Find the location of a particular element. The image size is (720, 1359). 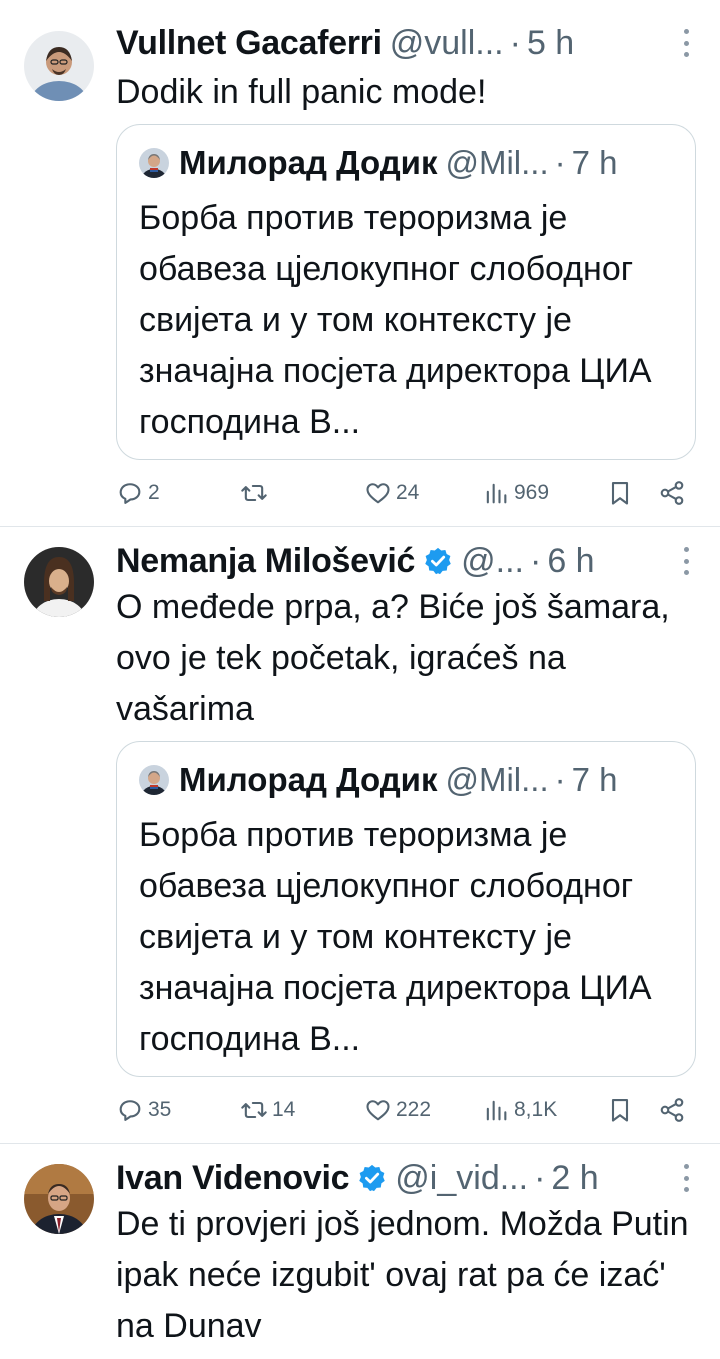

like-count: 24 is located at coordinates (408, 492).